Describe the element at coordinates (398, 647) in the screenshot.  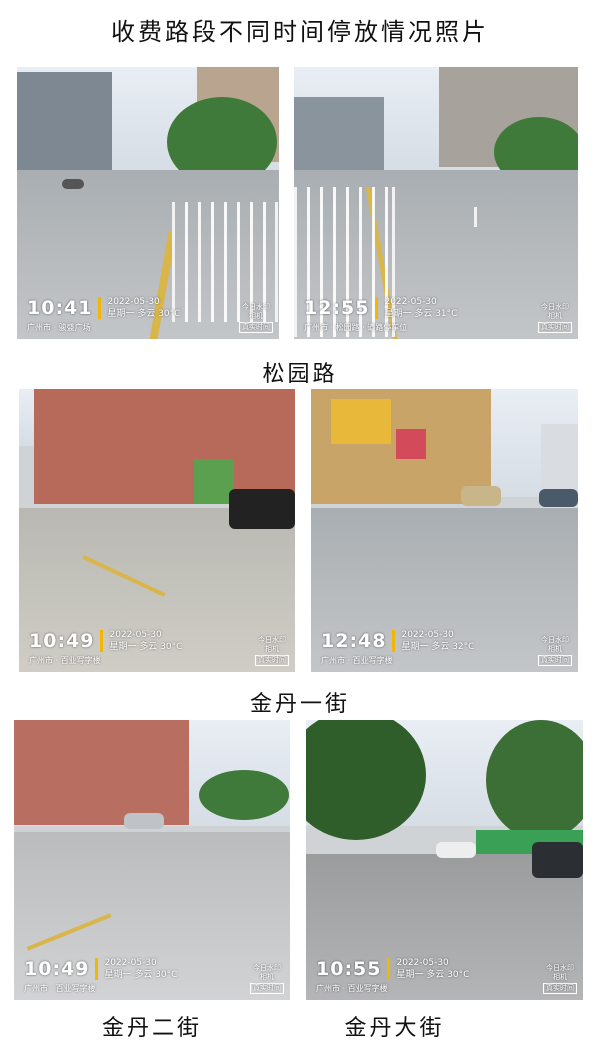
I see `timestamp-overlay: 12:48 2022-05-30 星期一 多云 32°C 广州市 · 百业写字楼` at that location.